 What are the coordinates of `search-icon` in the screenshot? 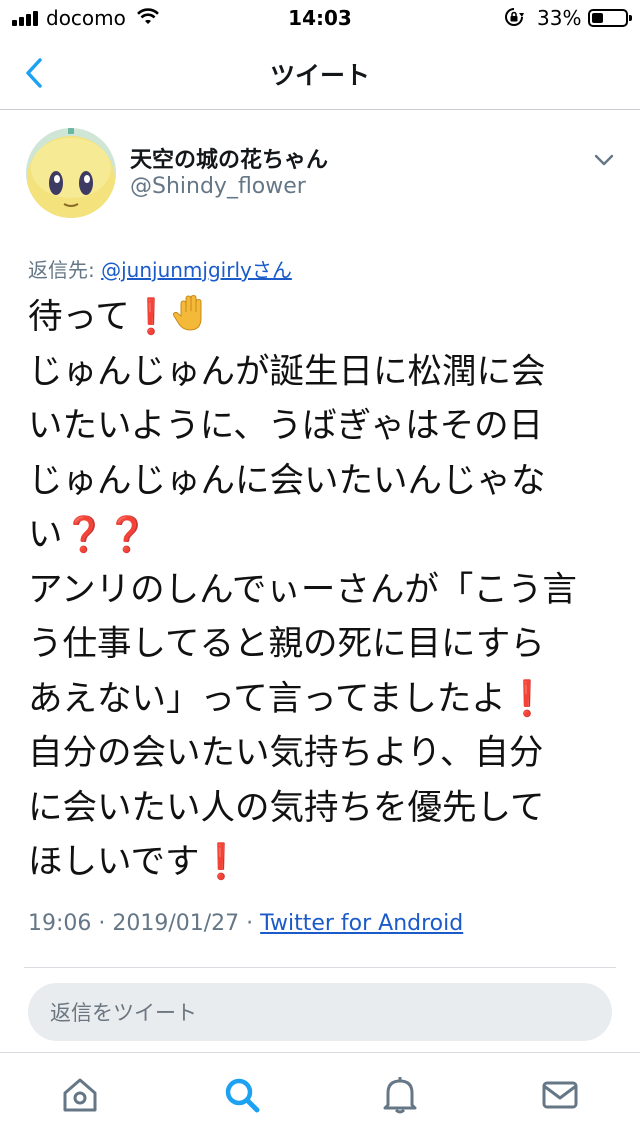 It's located at (242, 1095).